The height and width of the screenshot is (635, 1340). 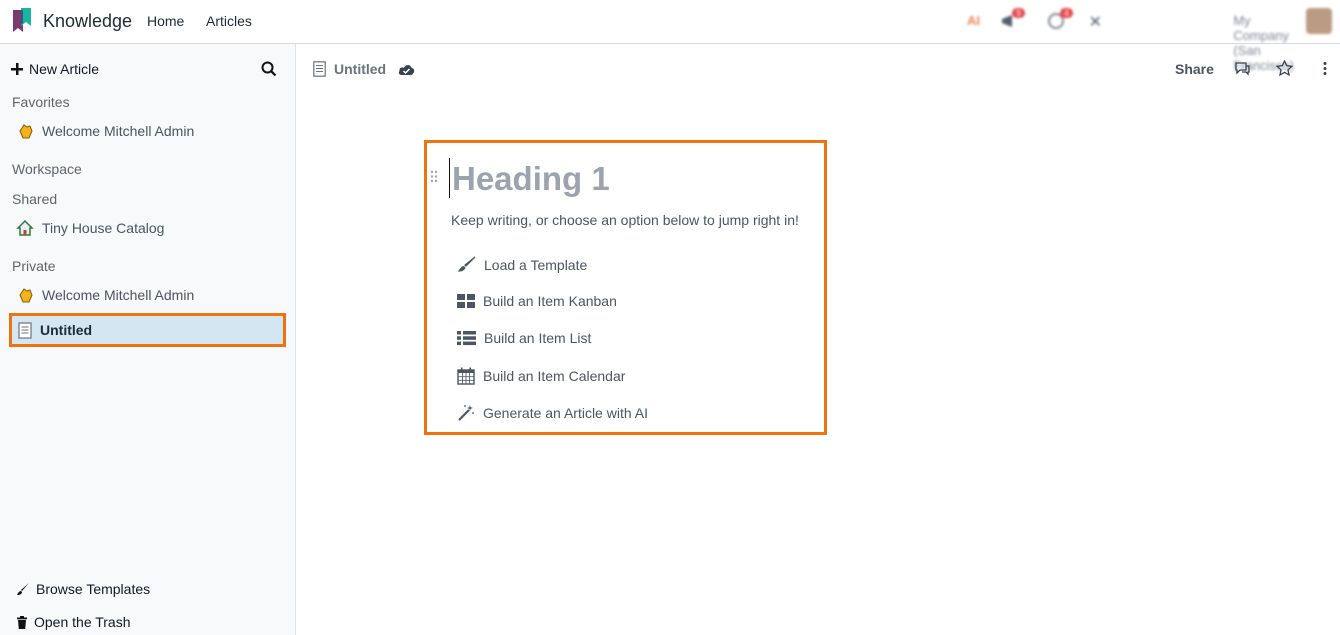 I want to click on menu-home: Home, so click(x=165, y=21).